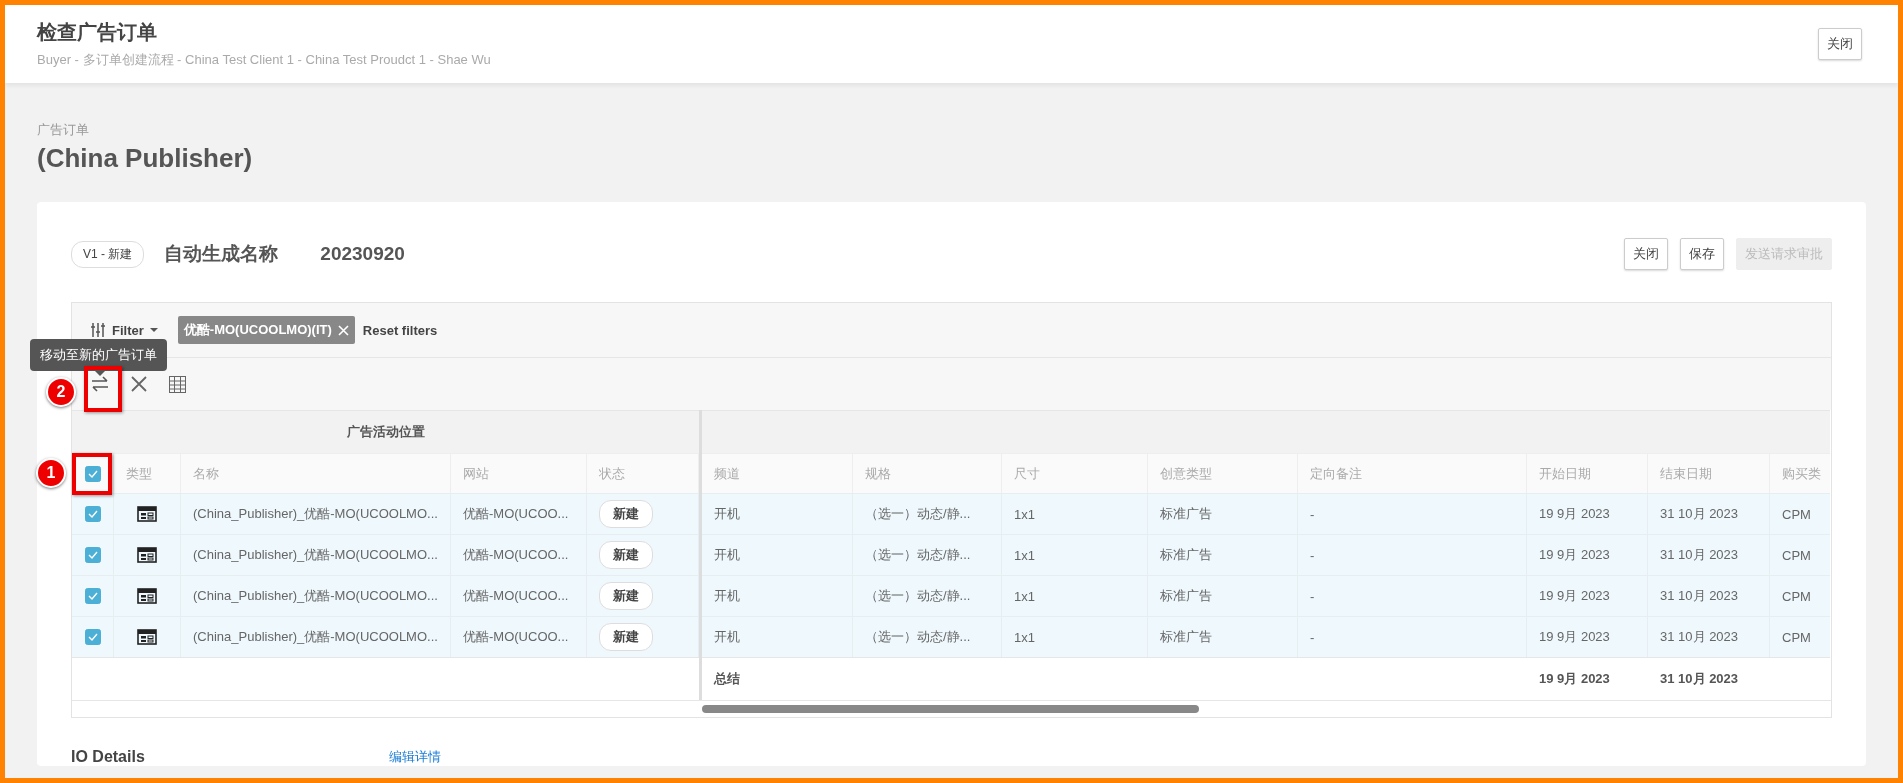 The width and height of the screenshot is (1903, 783). Describe the element at coordinates (1412, 473) in the screenshot. I see `column-header: 定向备注` at that location.